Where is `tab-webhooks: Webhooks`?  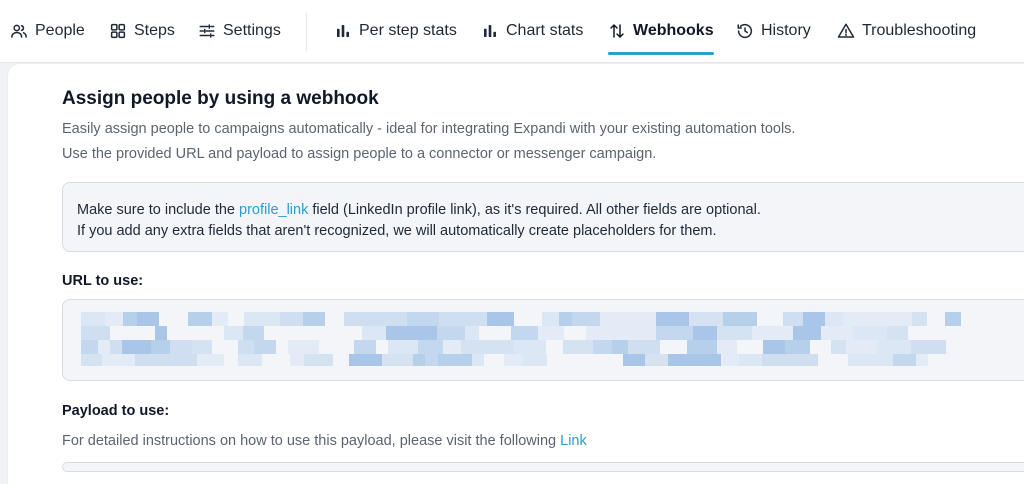 tab-webhooks: Webhooks is located at coordinates (661, 31).